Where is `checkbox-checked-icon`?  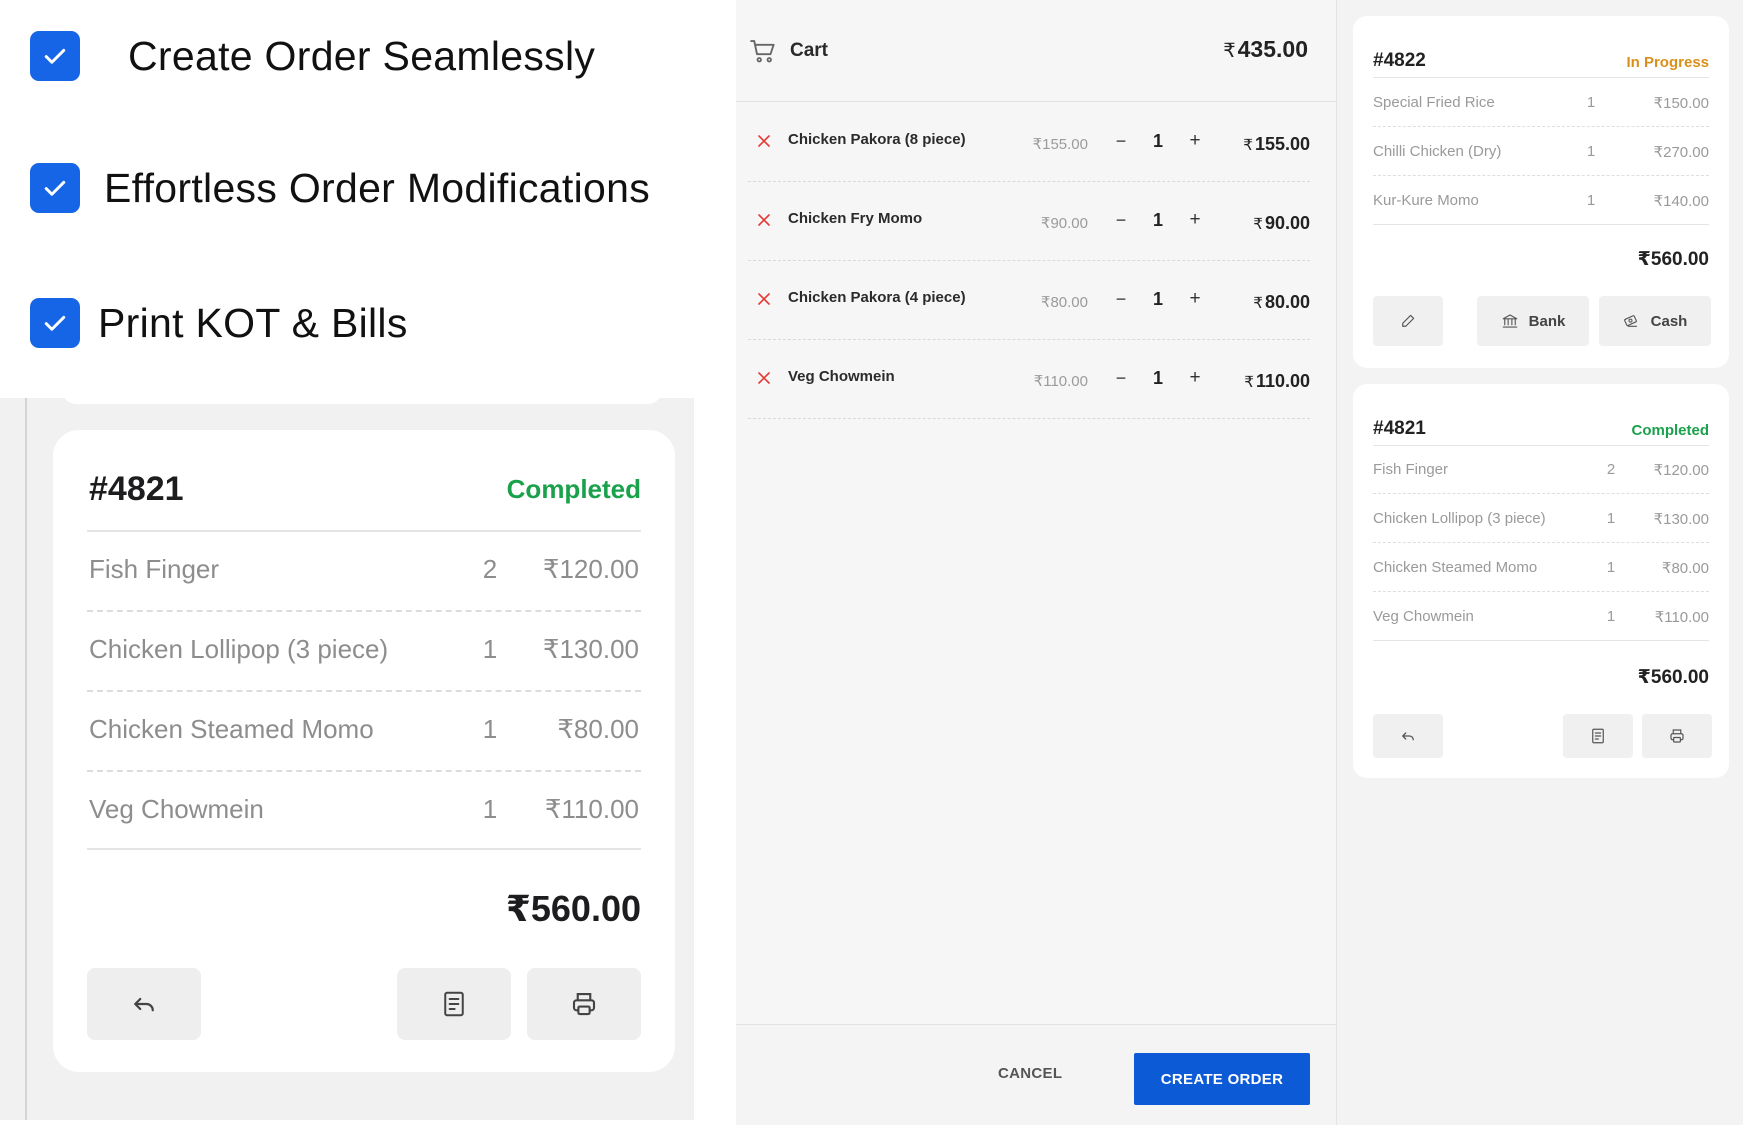
checkbox-checked-icon is located at coordinates (55, 188).